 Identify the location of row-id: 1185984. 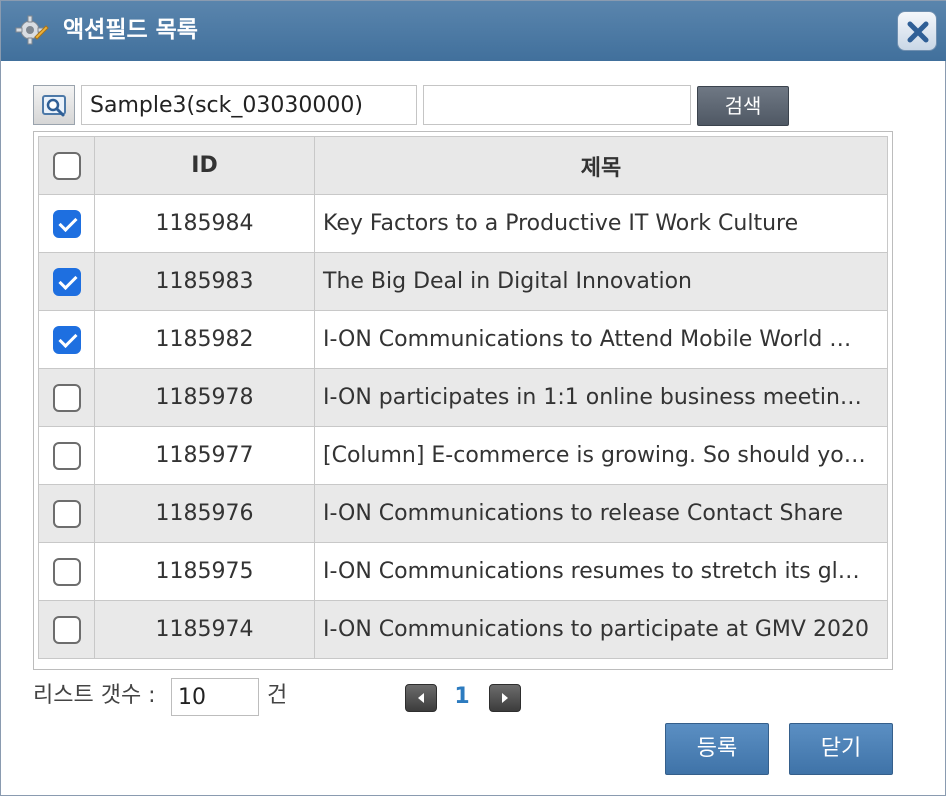
(204, 223).